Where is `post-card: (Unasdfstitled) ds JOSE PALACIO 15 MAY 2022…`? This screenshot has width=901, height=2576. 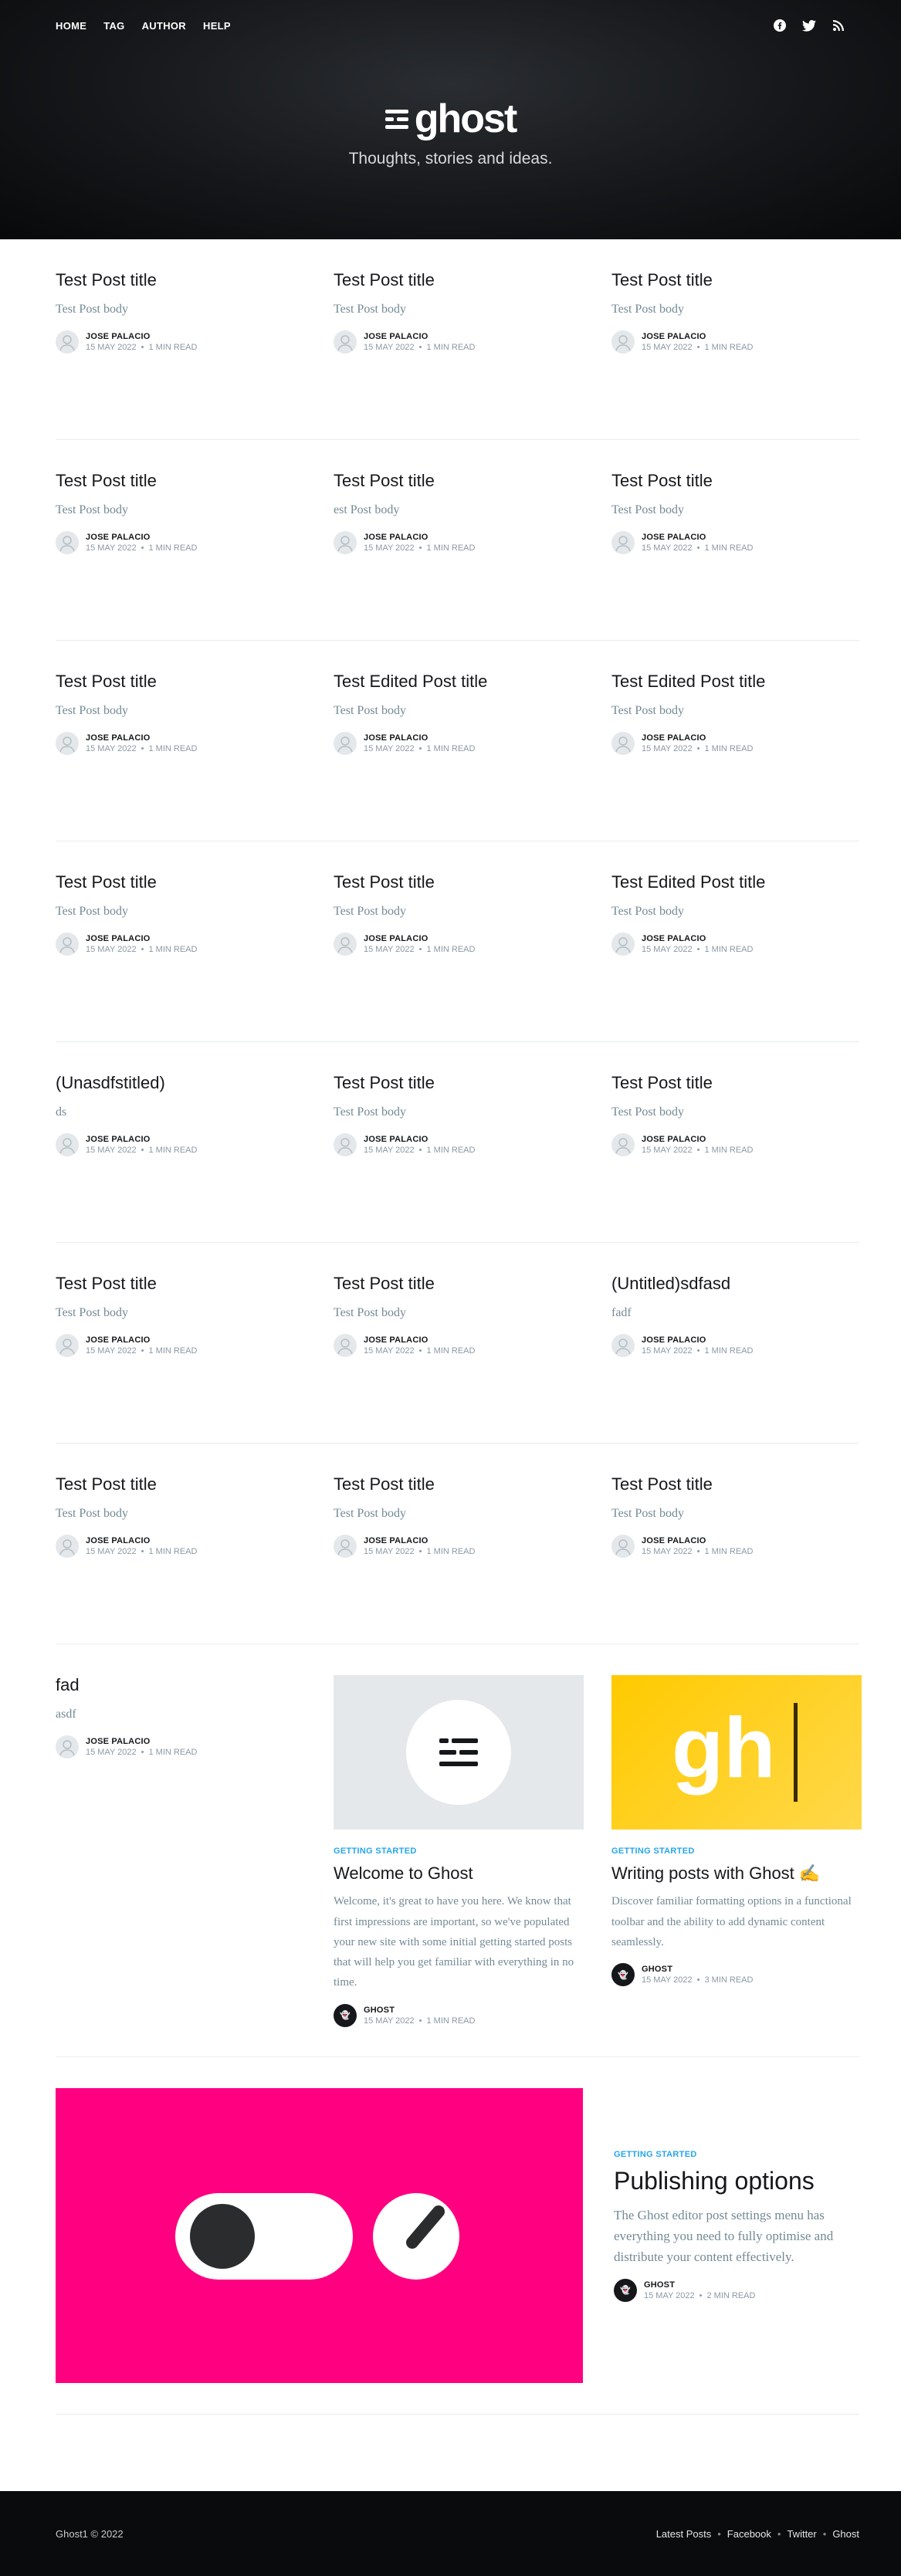
post-card: (Unasdfstitled) ds JOSE PALACIO 15 MAY 2022… is located at coordinates (181, 1158).